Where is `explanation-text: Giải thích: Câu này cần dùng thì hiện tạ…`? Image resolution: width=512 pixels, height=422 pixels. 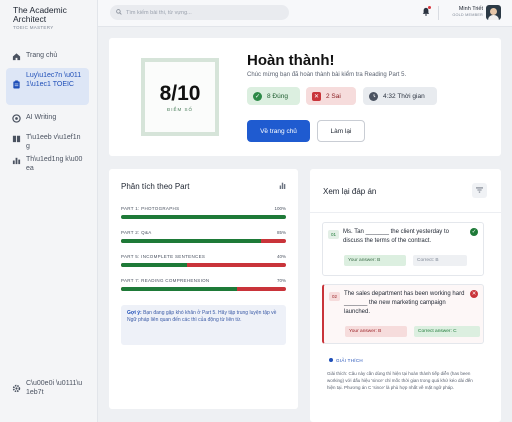 explanation-text: Giải thích: Câu này cần dùng thì hiện tạ… is located at coordinates (400, 380).